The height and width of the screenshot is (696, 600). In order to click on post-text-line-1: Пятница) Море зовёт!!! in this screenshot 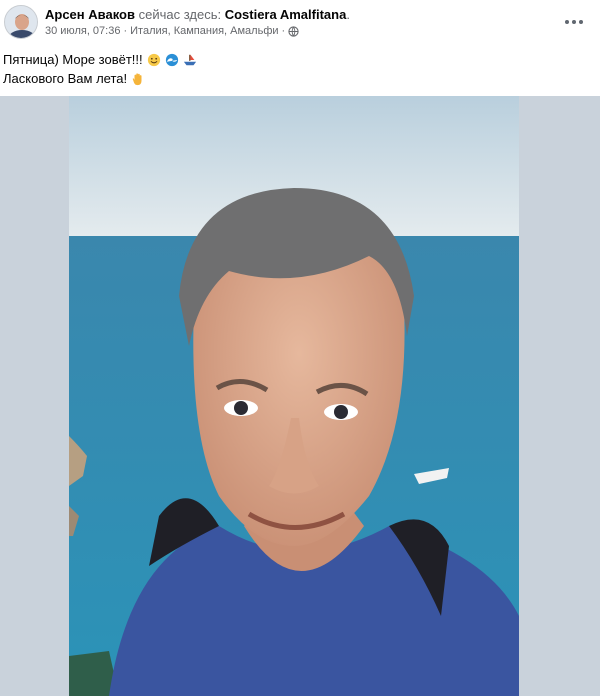, I will do `click(73, 59)`.